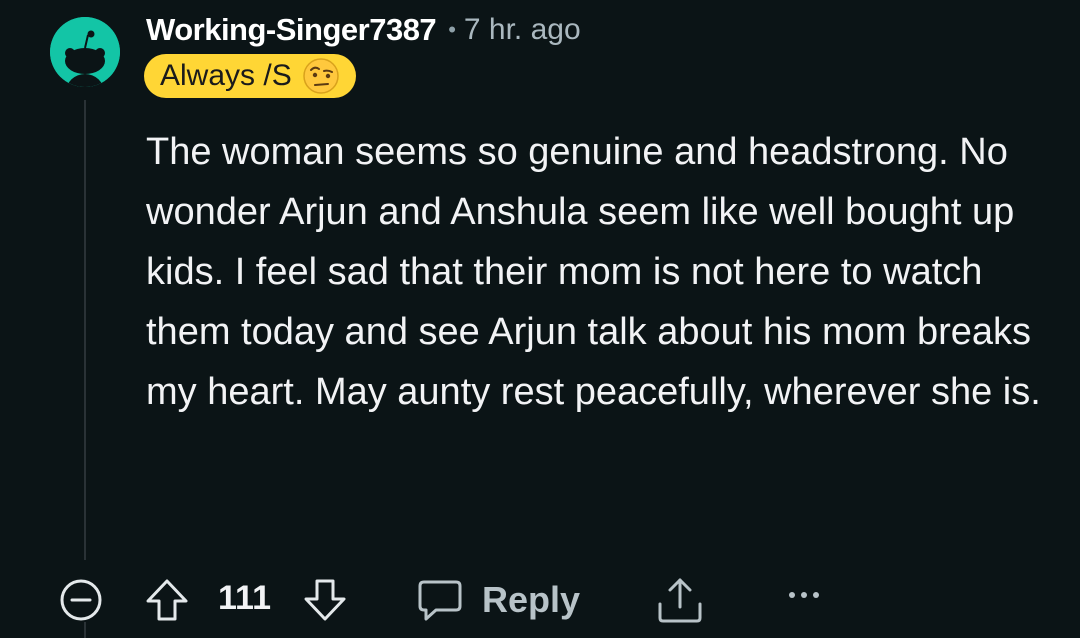  I want to click on upvote-button, so click(167, 600).